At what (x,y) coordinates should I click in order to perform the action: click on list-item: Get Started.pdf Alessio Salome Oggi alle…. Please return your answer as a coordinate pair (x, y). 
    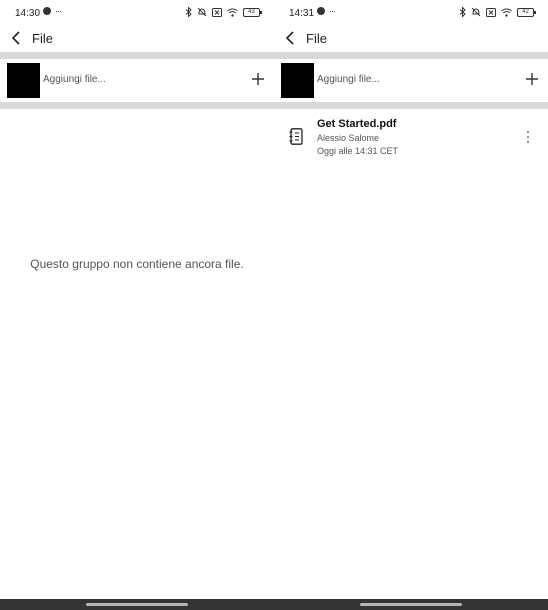
    Looking at the image, I should click on (411, 138).